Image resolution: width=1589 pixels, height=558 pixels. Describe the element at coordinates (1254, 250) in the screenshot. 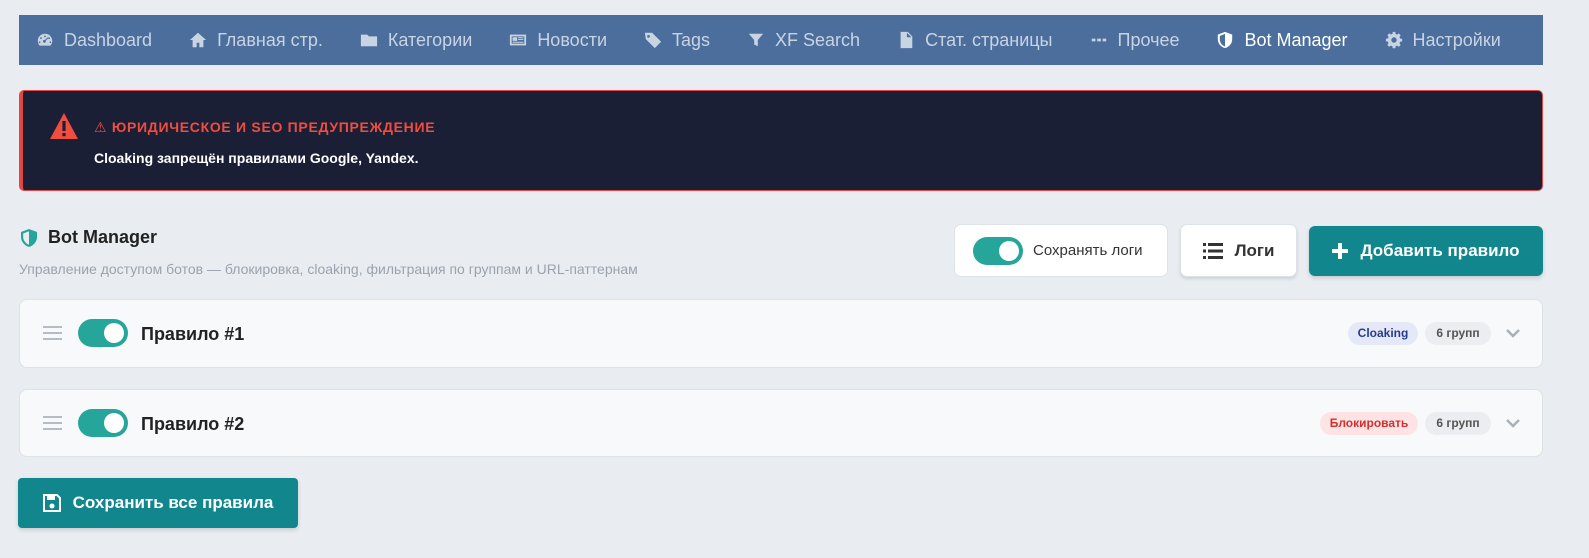

I see `logs-button-label: Логи` at that location.